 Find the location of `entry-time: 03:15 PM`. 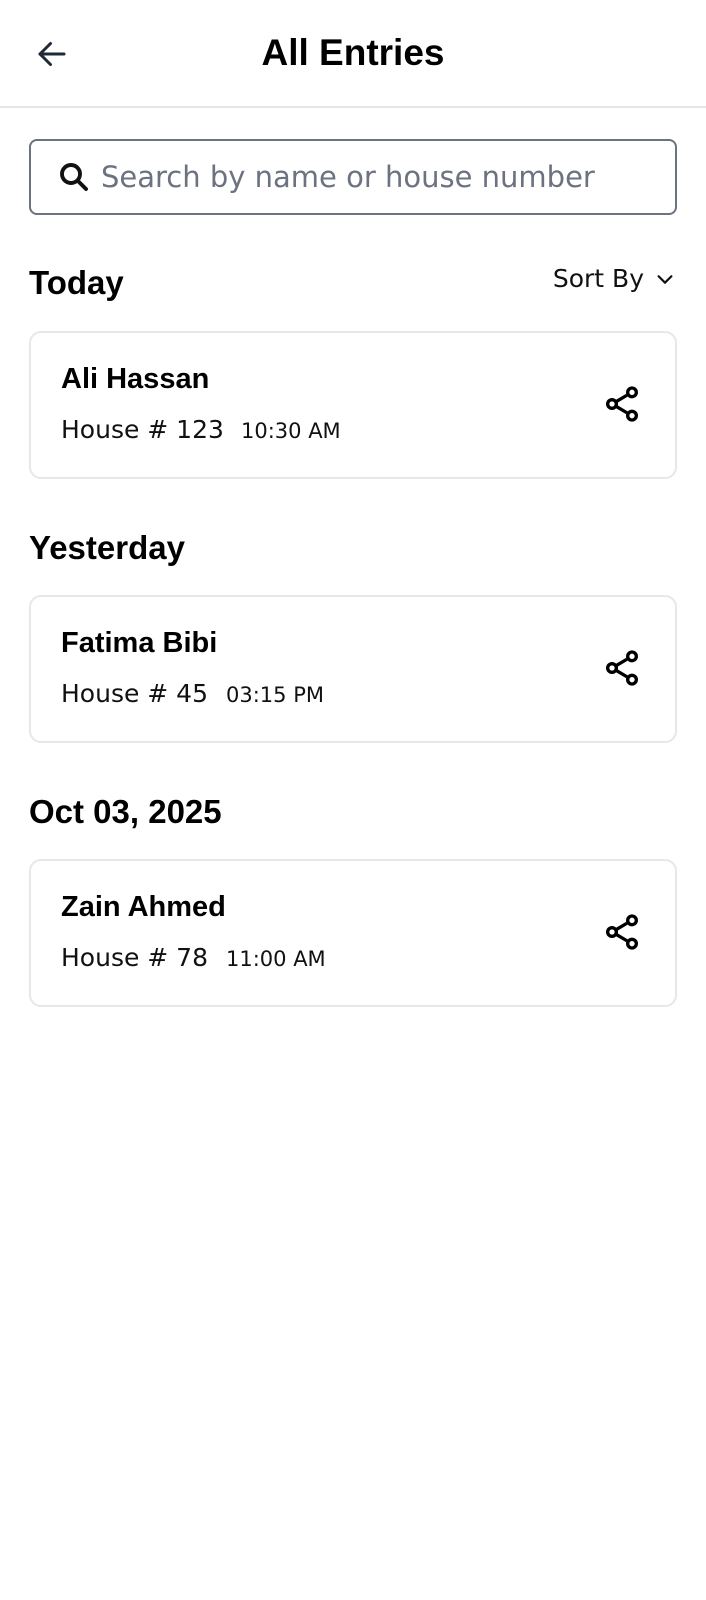

entry-time: 03:15 PM is located at coordinates (275, 695).